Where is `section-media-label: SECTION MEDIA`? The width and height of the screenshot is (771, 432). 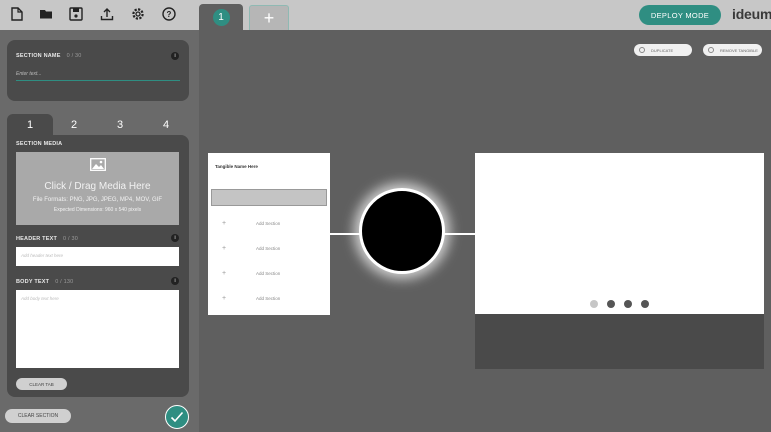
section-media-label: SECTION MEDIA is located at coordinates (39, 144).